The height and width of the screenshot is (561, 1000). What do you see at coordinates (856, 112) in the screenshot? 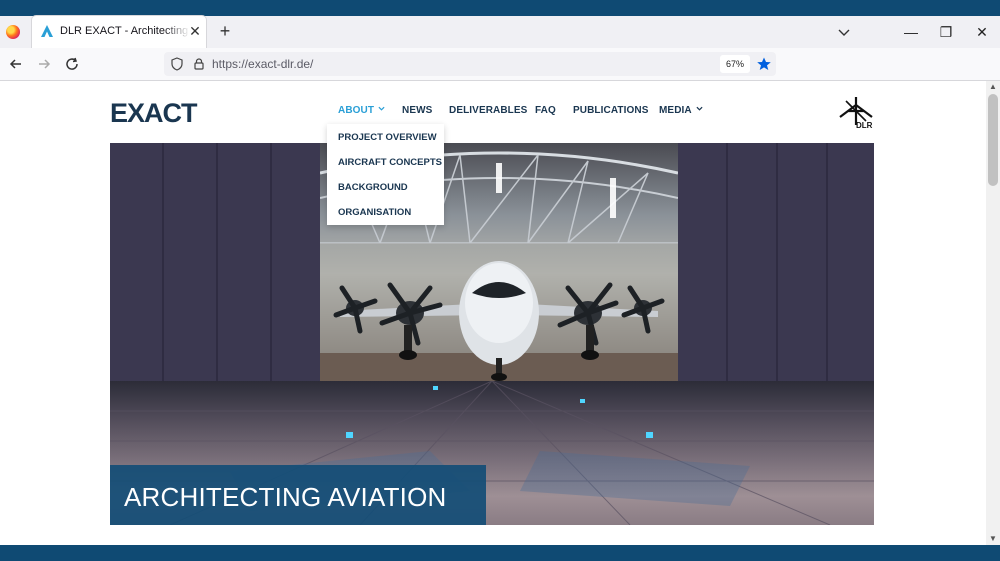
I see `dlr-logo: DLR` at bounding box center [856, 112].